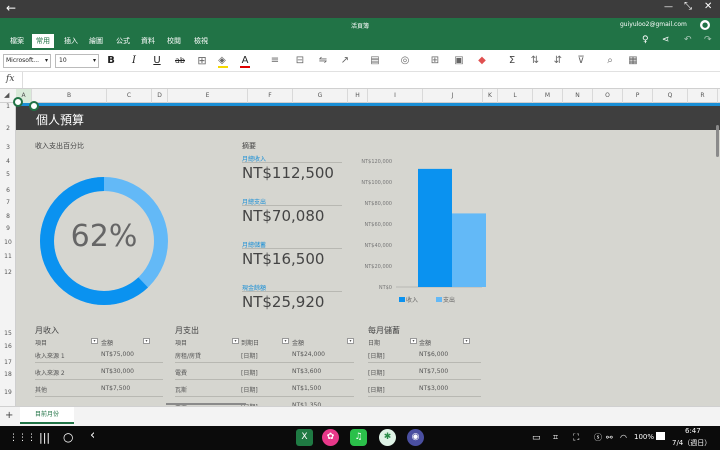  Describe the element at coordinates (92, 436) in the screenshot. I see `nav-back-icon: ‹` at that location.